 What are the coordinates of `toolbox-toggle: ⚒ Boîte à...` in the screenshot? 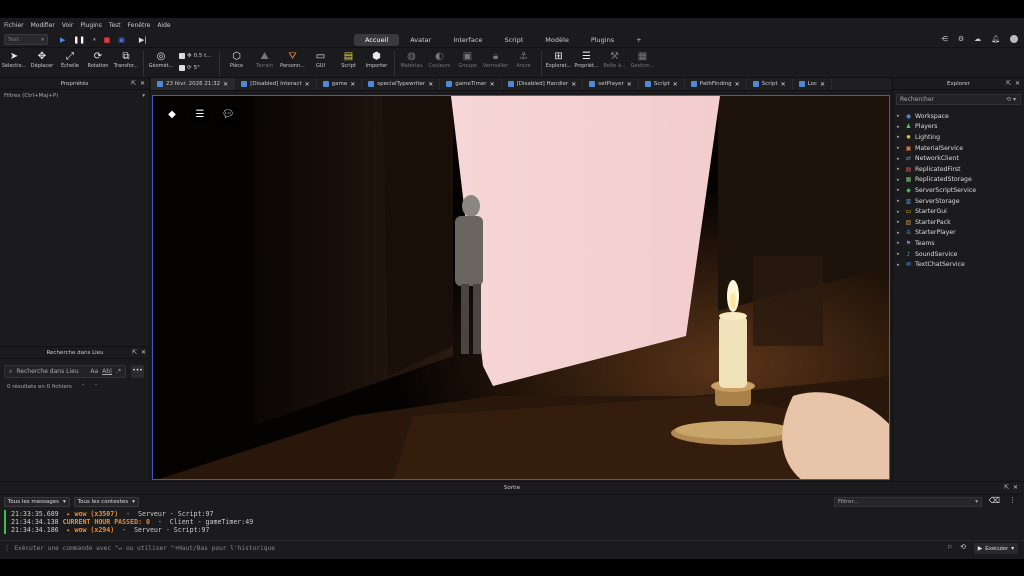 It's located at (615, 60).